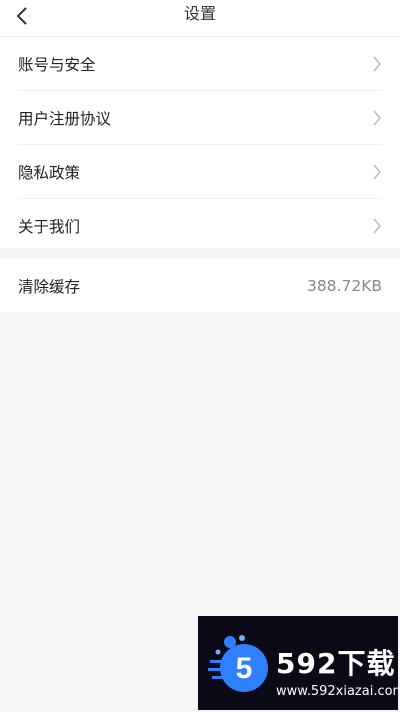 This screenshot has width=400, height=712. What do you see at coordinates (200, 225) in the screenshot?
I see `row-about-us: 关于我们` at bounding box center [200, 225].